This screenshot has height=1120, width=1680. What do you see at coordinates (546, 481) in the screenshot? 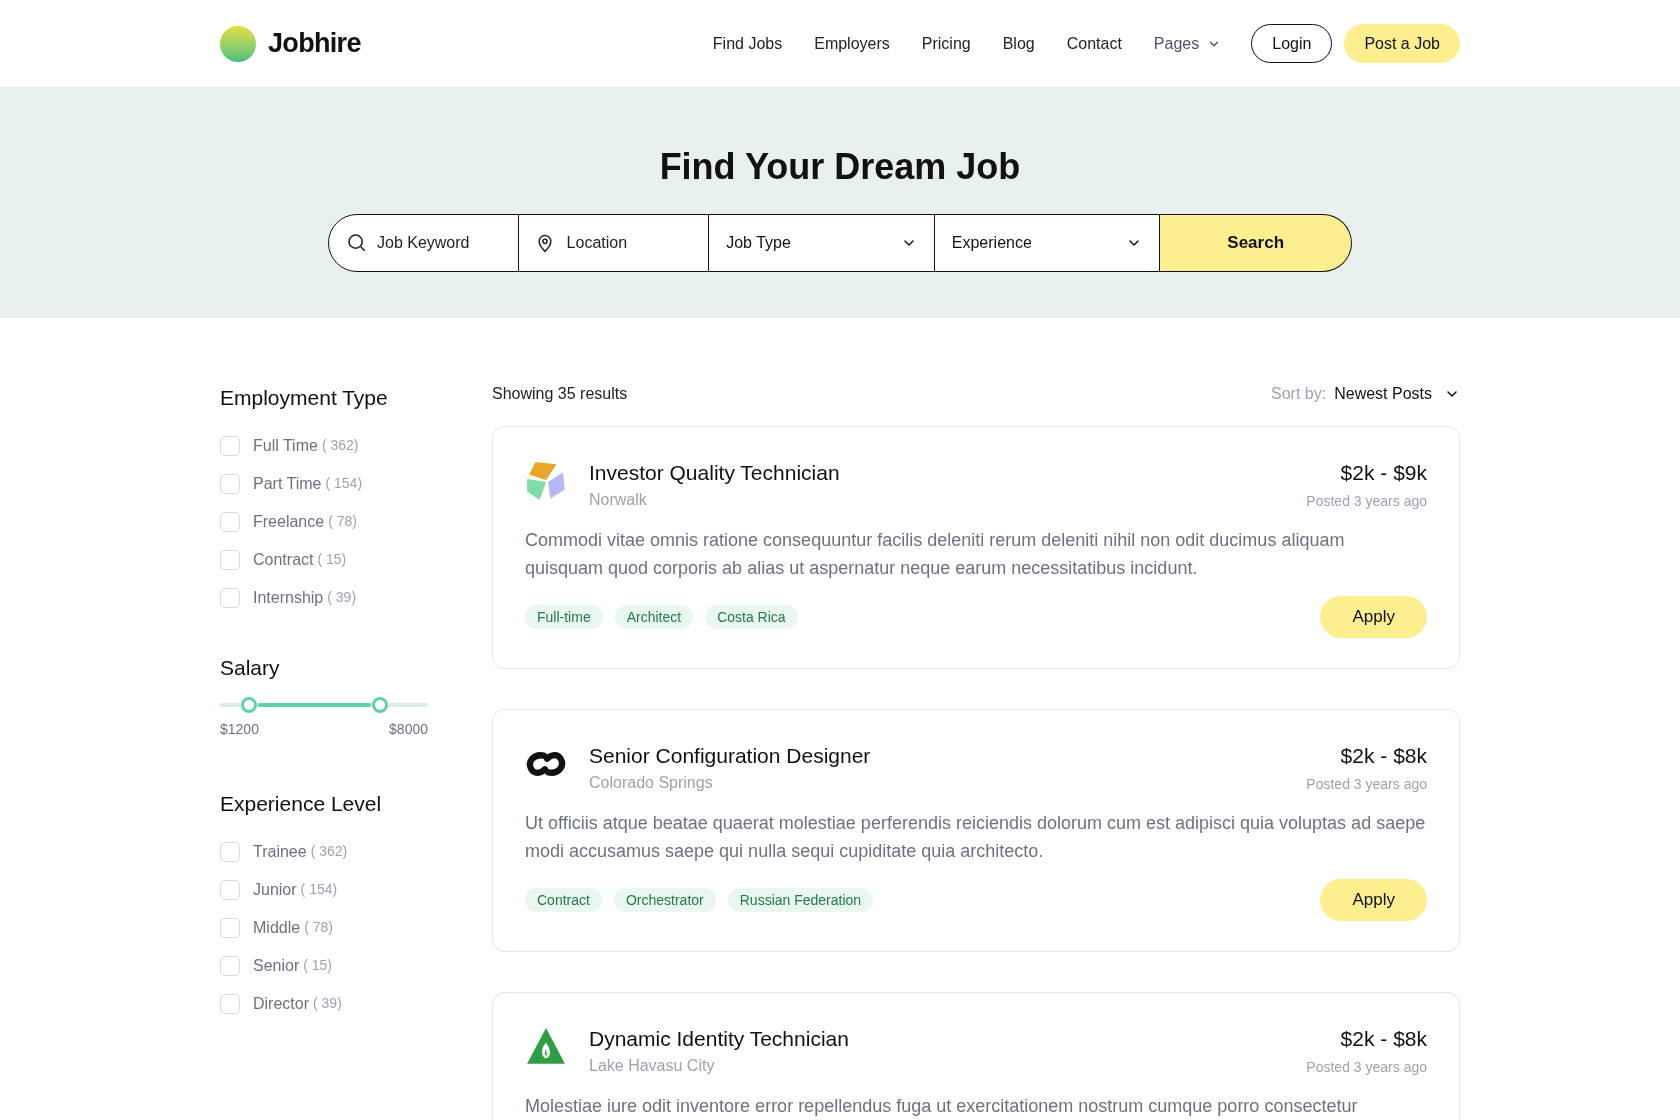
I see `company-logo-icon` at bounding box center [546, 481].